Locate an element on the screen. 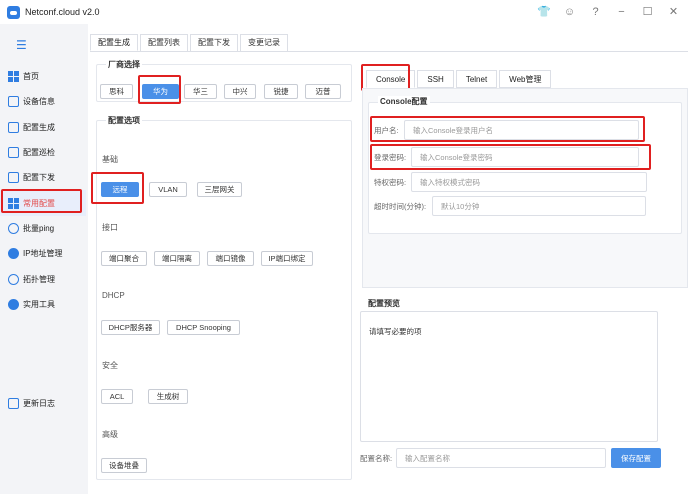  option-port-isolate-button: 端口隔离 is located at coordinates (177, 258).